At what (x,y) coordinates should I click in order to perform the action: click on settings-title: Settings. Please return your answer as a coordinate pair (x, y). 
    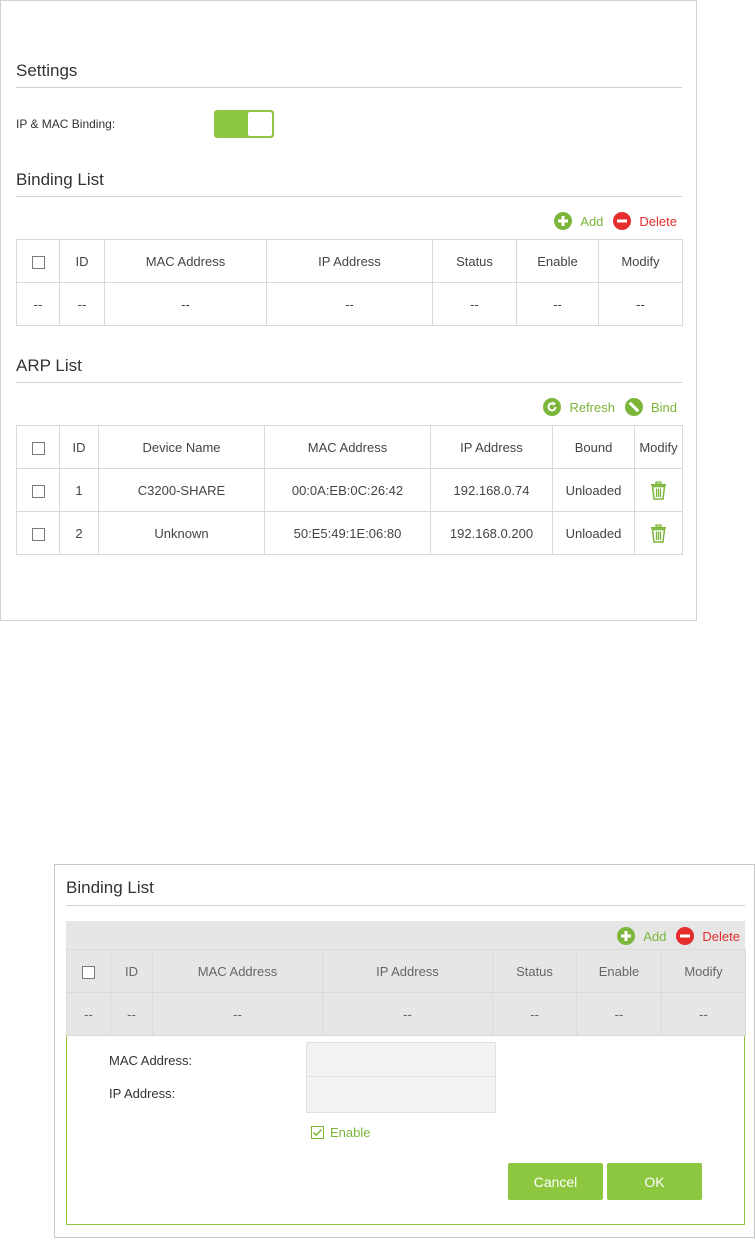
    Looking at the image, I should click on (47, 70).